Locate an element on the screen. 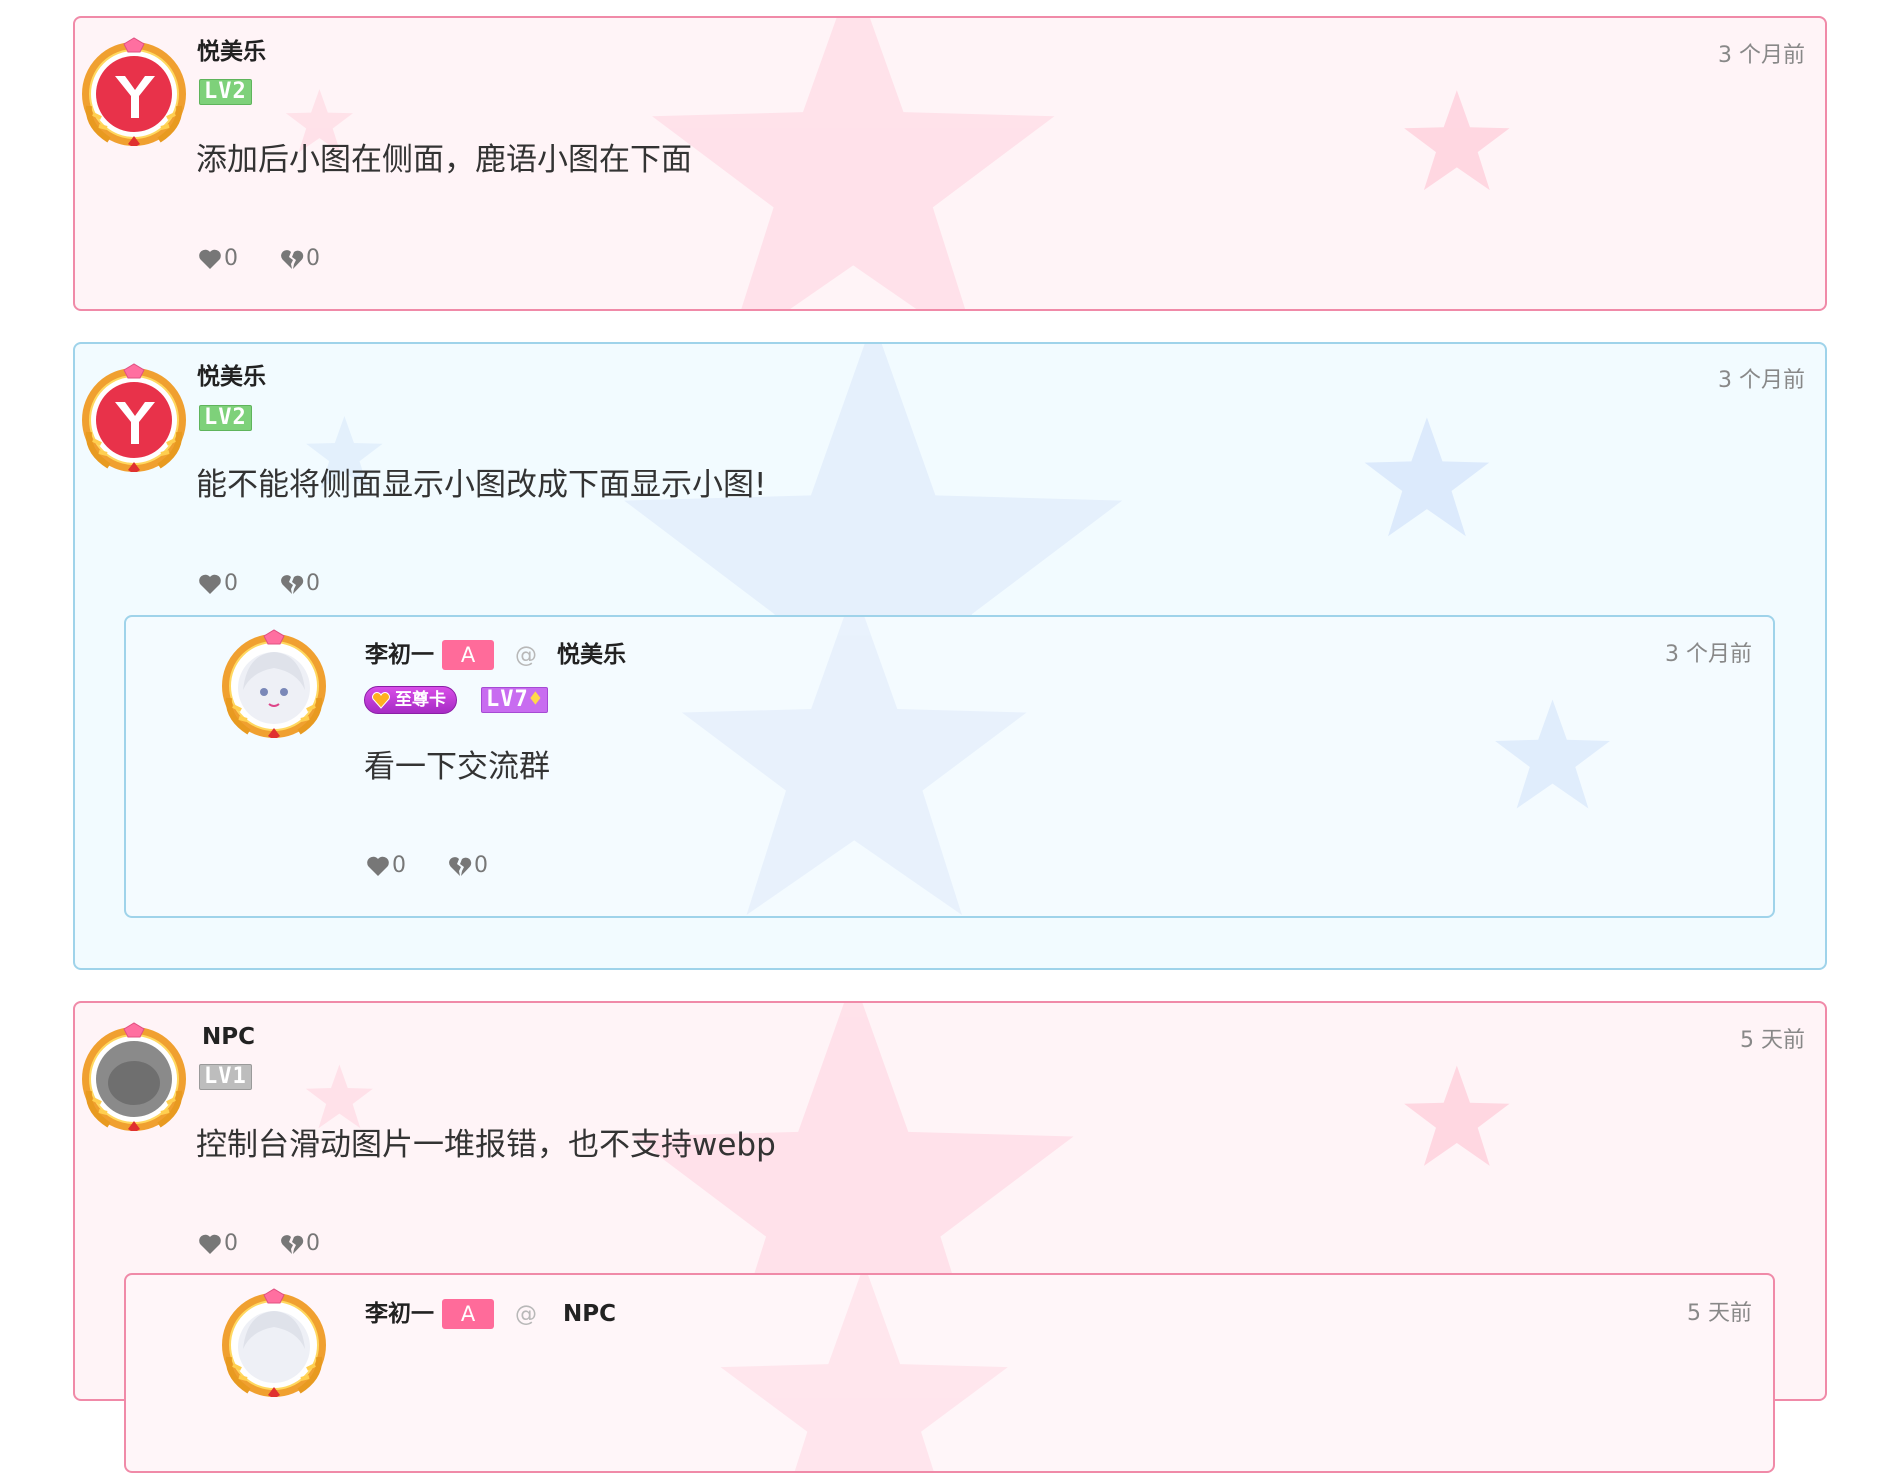 The image size is (1888, 1473). level-badge: LV1 is located at coordinates (225, 1077).